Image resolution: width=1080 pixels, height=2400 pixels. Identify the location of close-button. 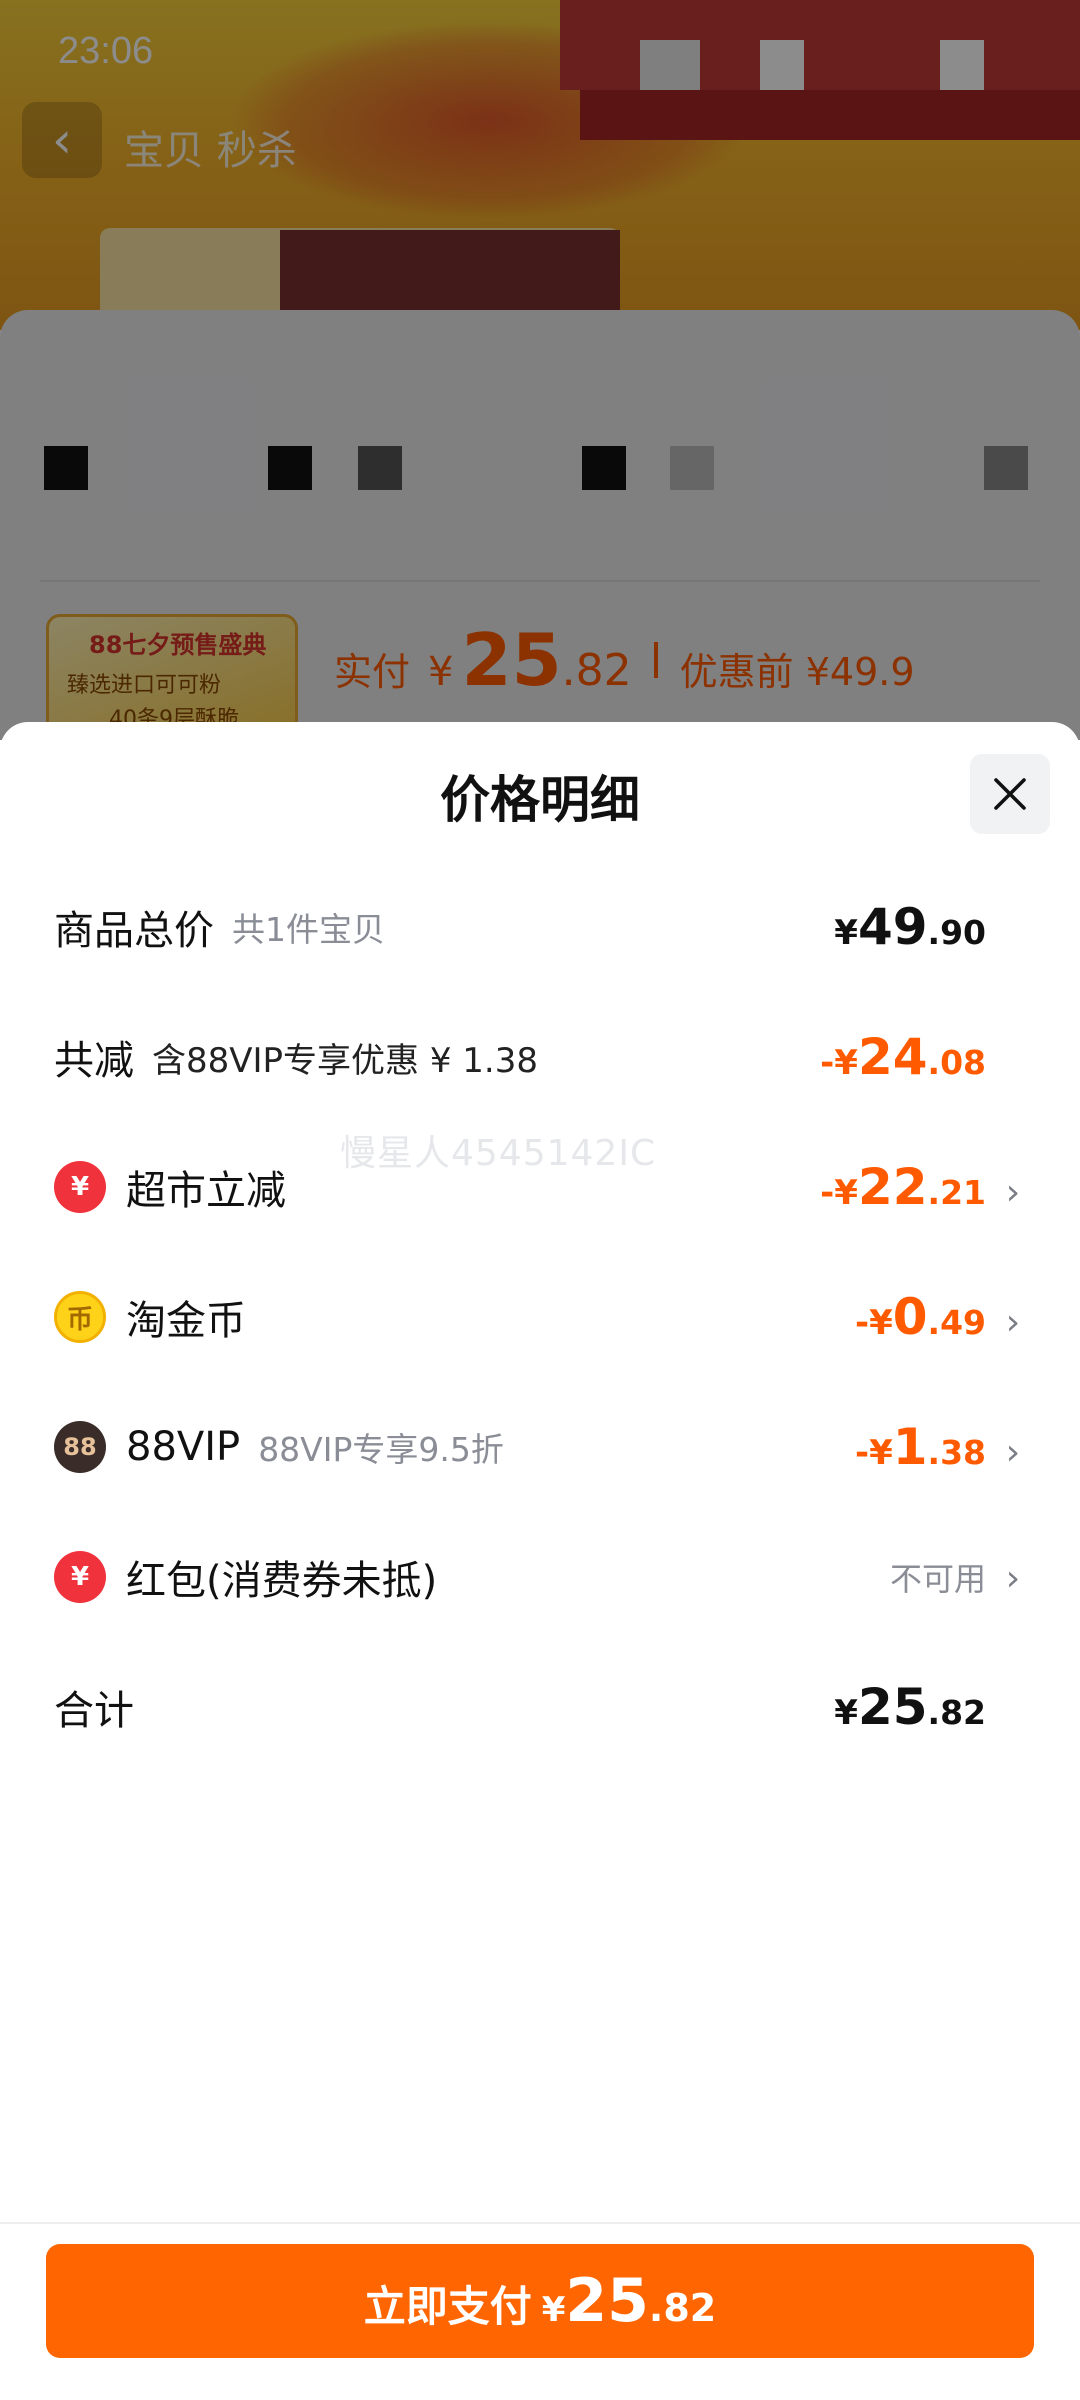
(1010, 794).